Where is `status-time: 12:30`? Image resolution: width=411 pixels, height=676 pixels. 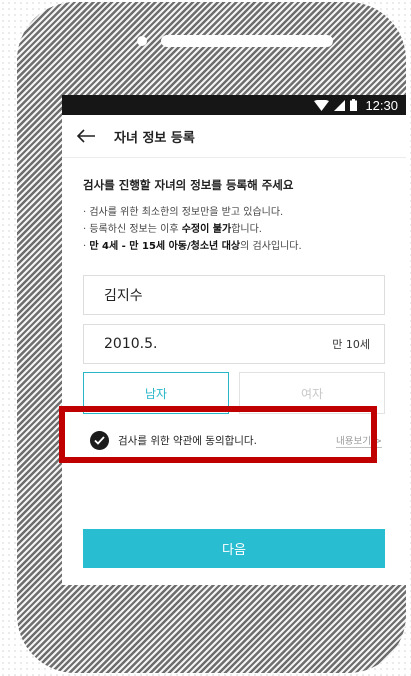
status-time: 12:30 is located at coordinates (381, 105).